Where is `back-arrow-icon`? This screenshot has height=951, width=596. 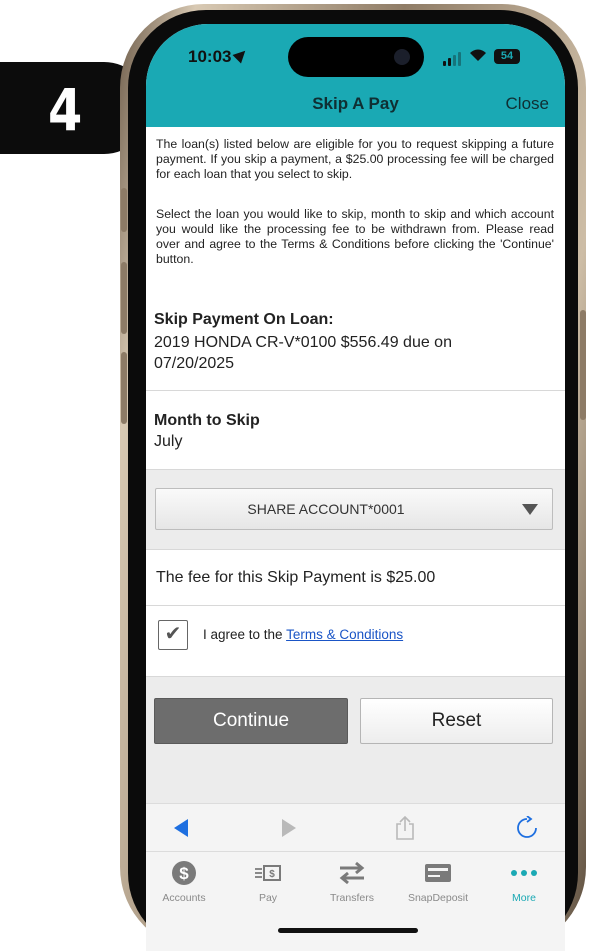
back-arrow-icon is located at coordinates (181, 828).